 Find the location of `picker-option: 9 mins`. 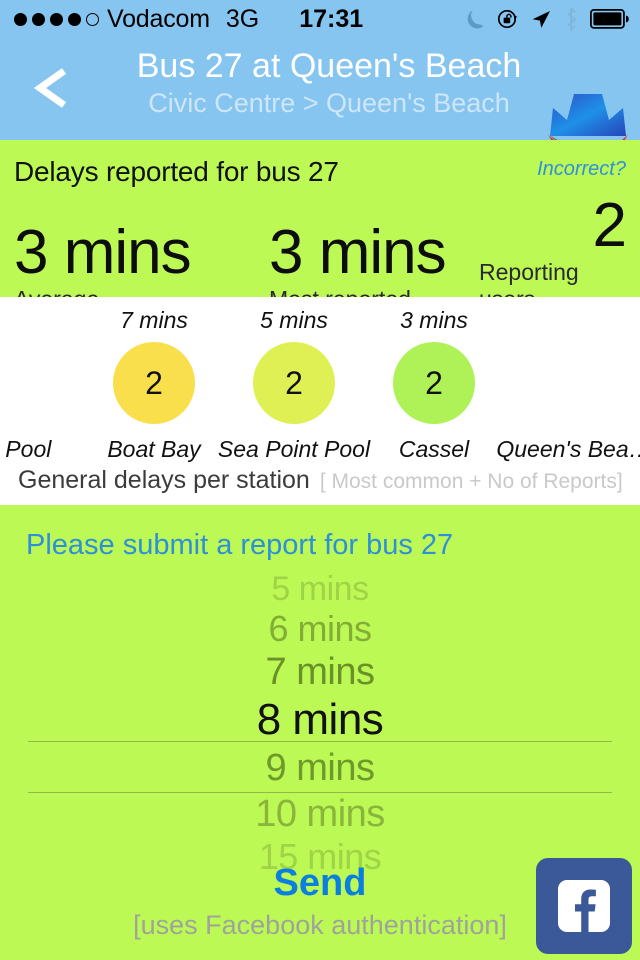

picker-option: 9 mins is located at coordinates (320, 768).